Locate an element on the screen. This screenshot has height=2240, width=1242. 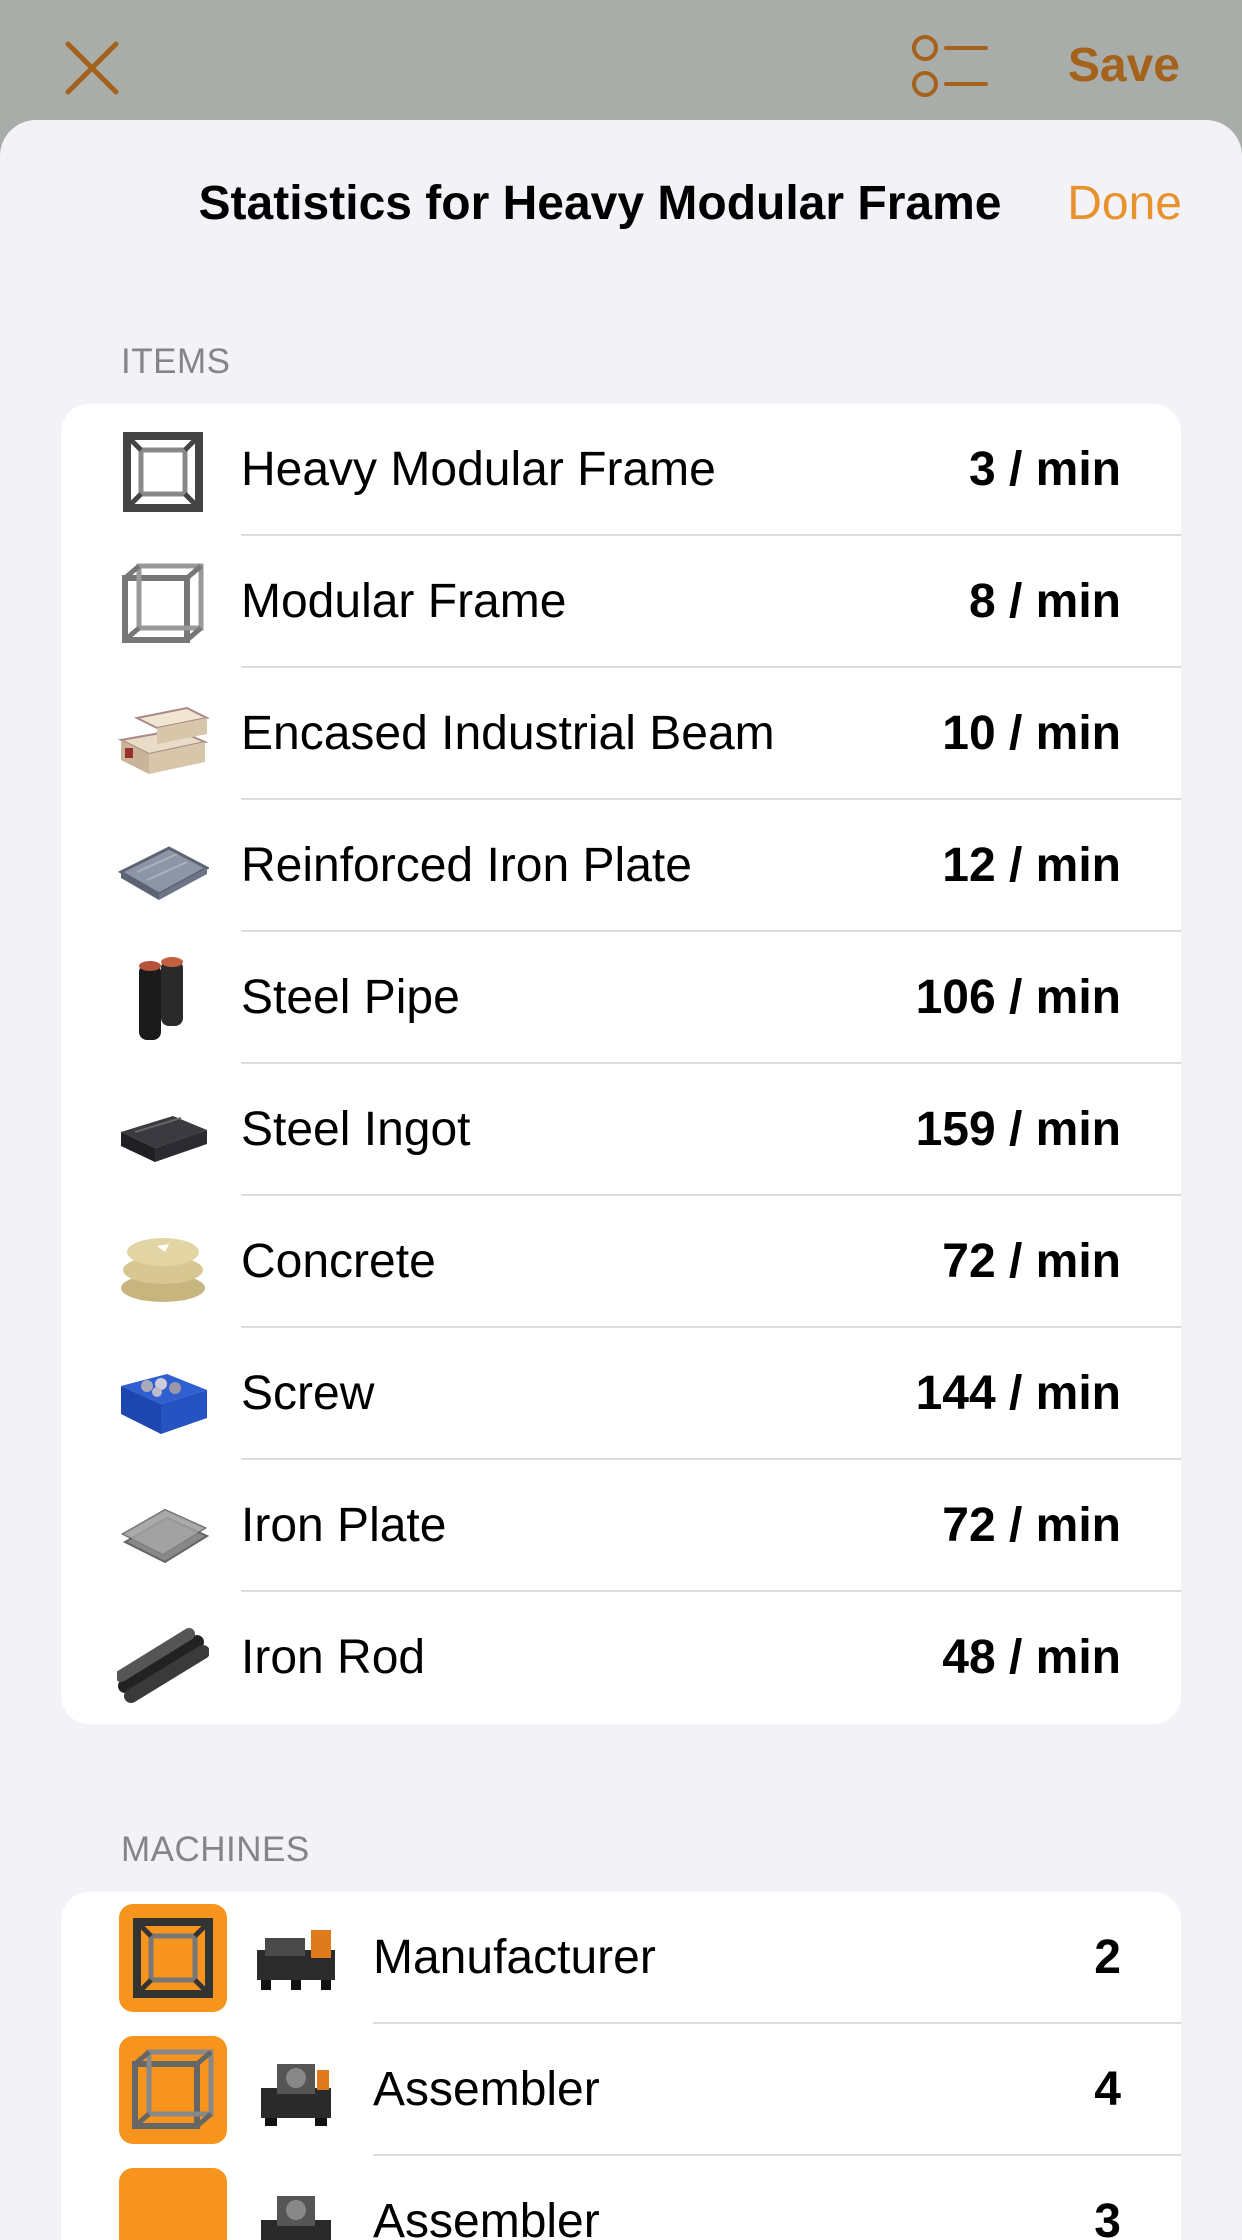
options-list-button is located at coordinates (950, 67).